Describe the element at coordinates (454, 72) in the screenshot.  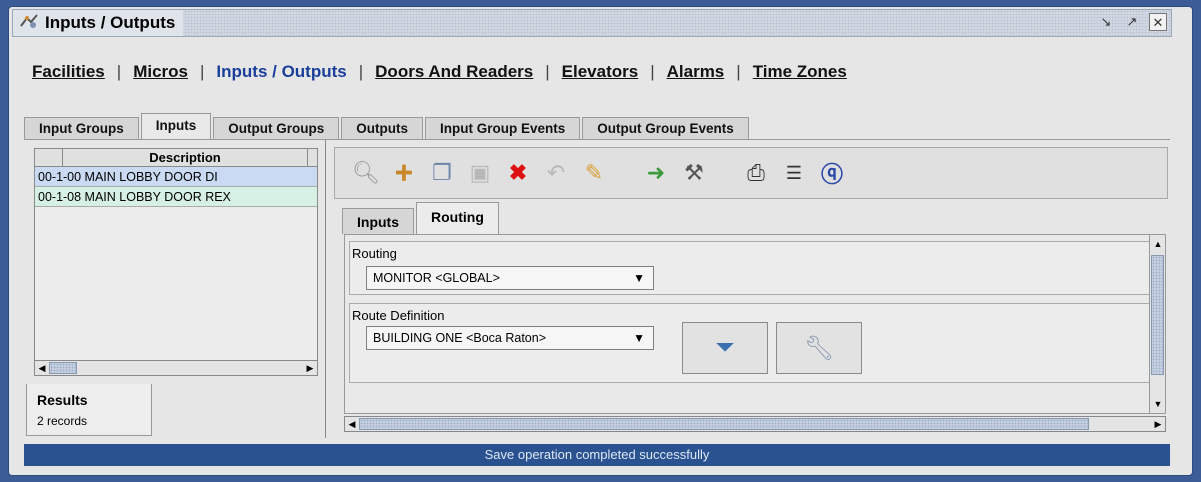
I see `nav-doors-and-readers: Doors And Readers` at that location.